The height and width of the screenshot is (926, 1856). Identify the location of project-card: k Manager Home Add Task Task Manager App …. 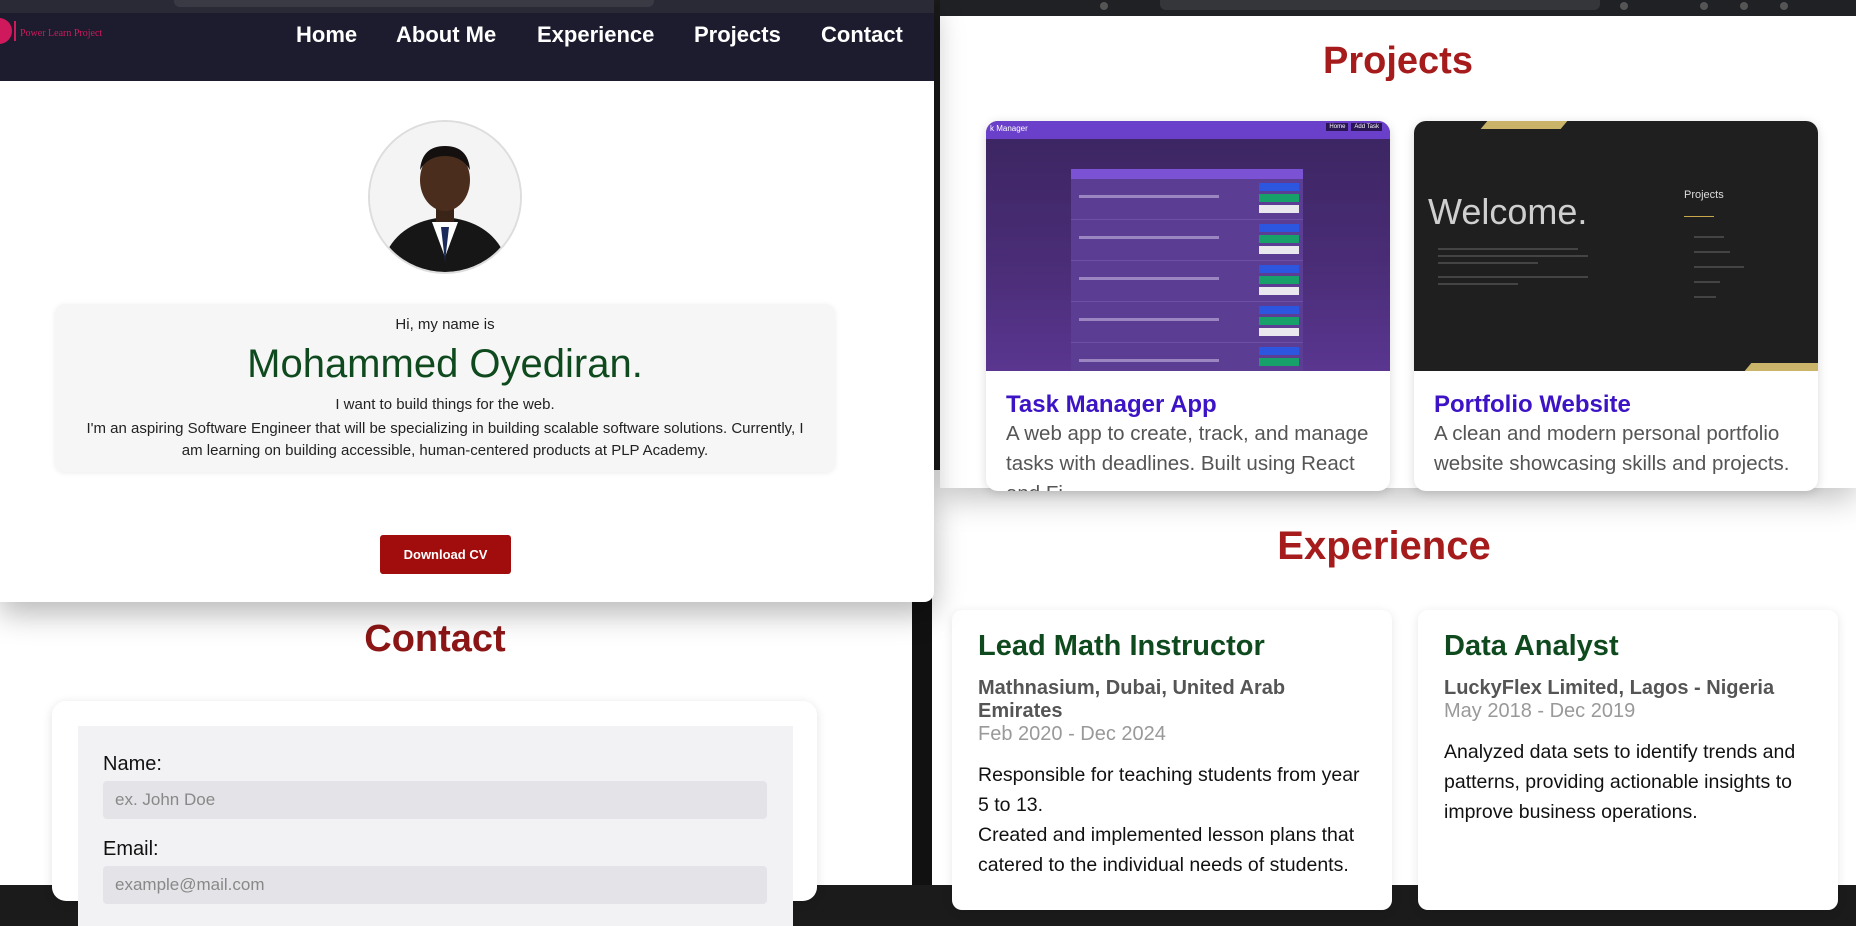
(1188, 306).